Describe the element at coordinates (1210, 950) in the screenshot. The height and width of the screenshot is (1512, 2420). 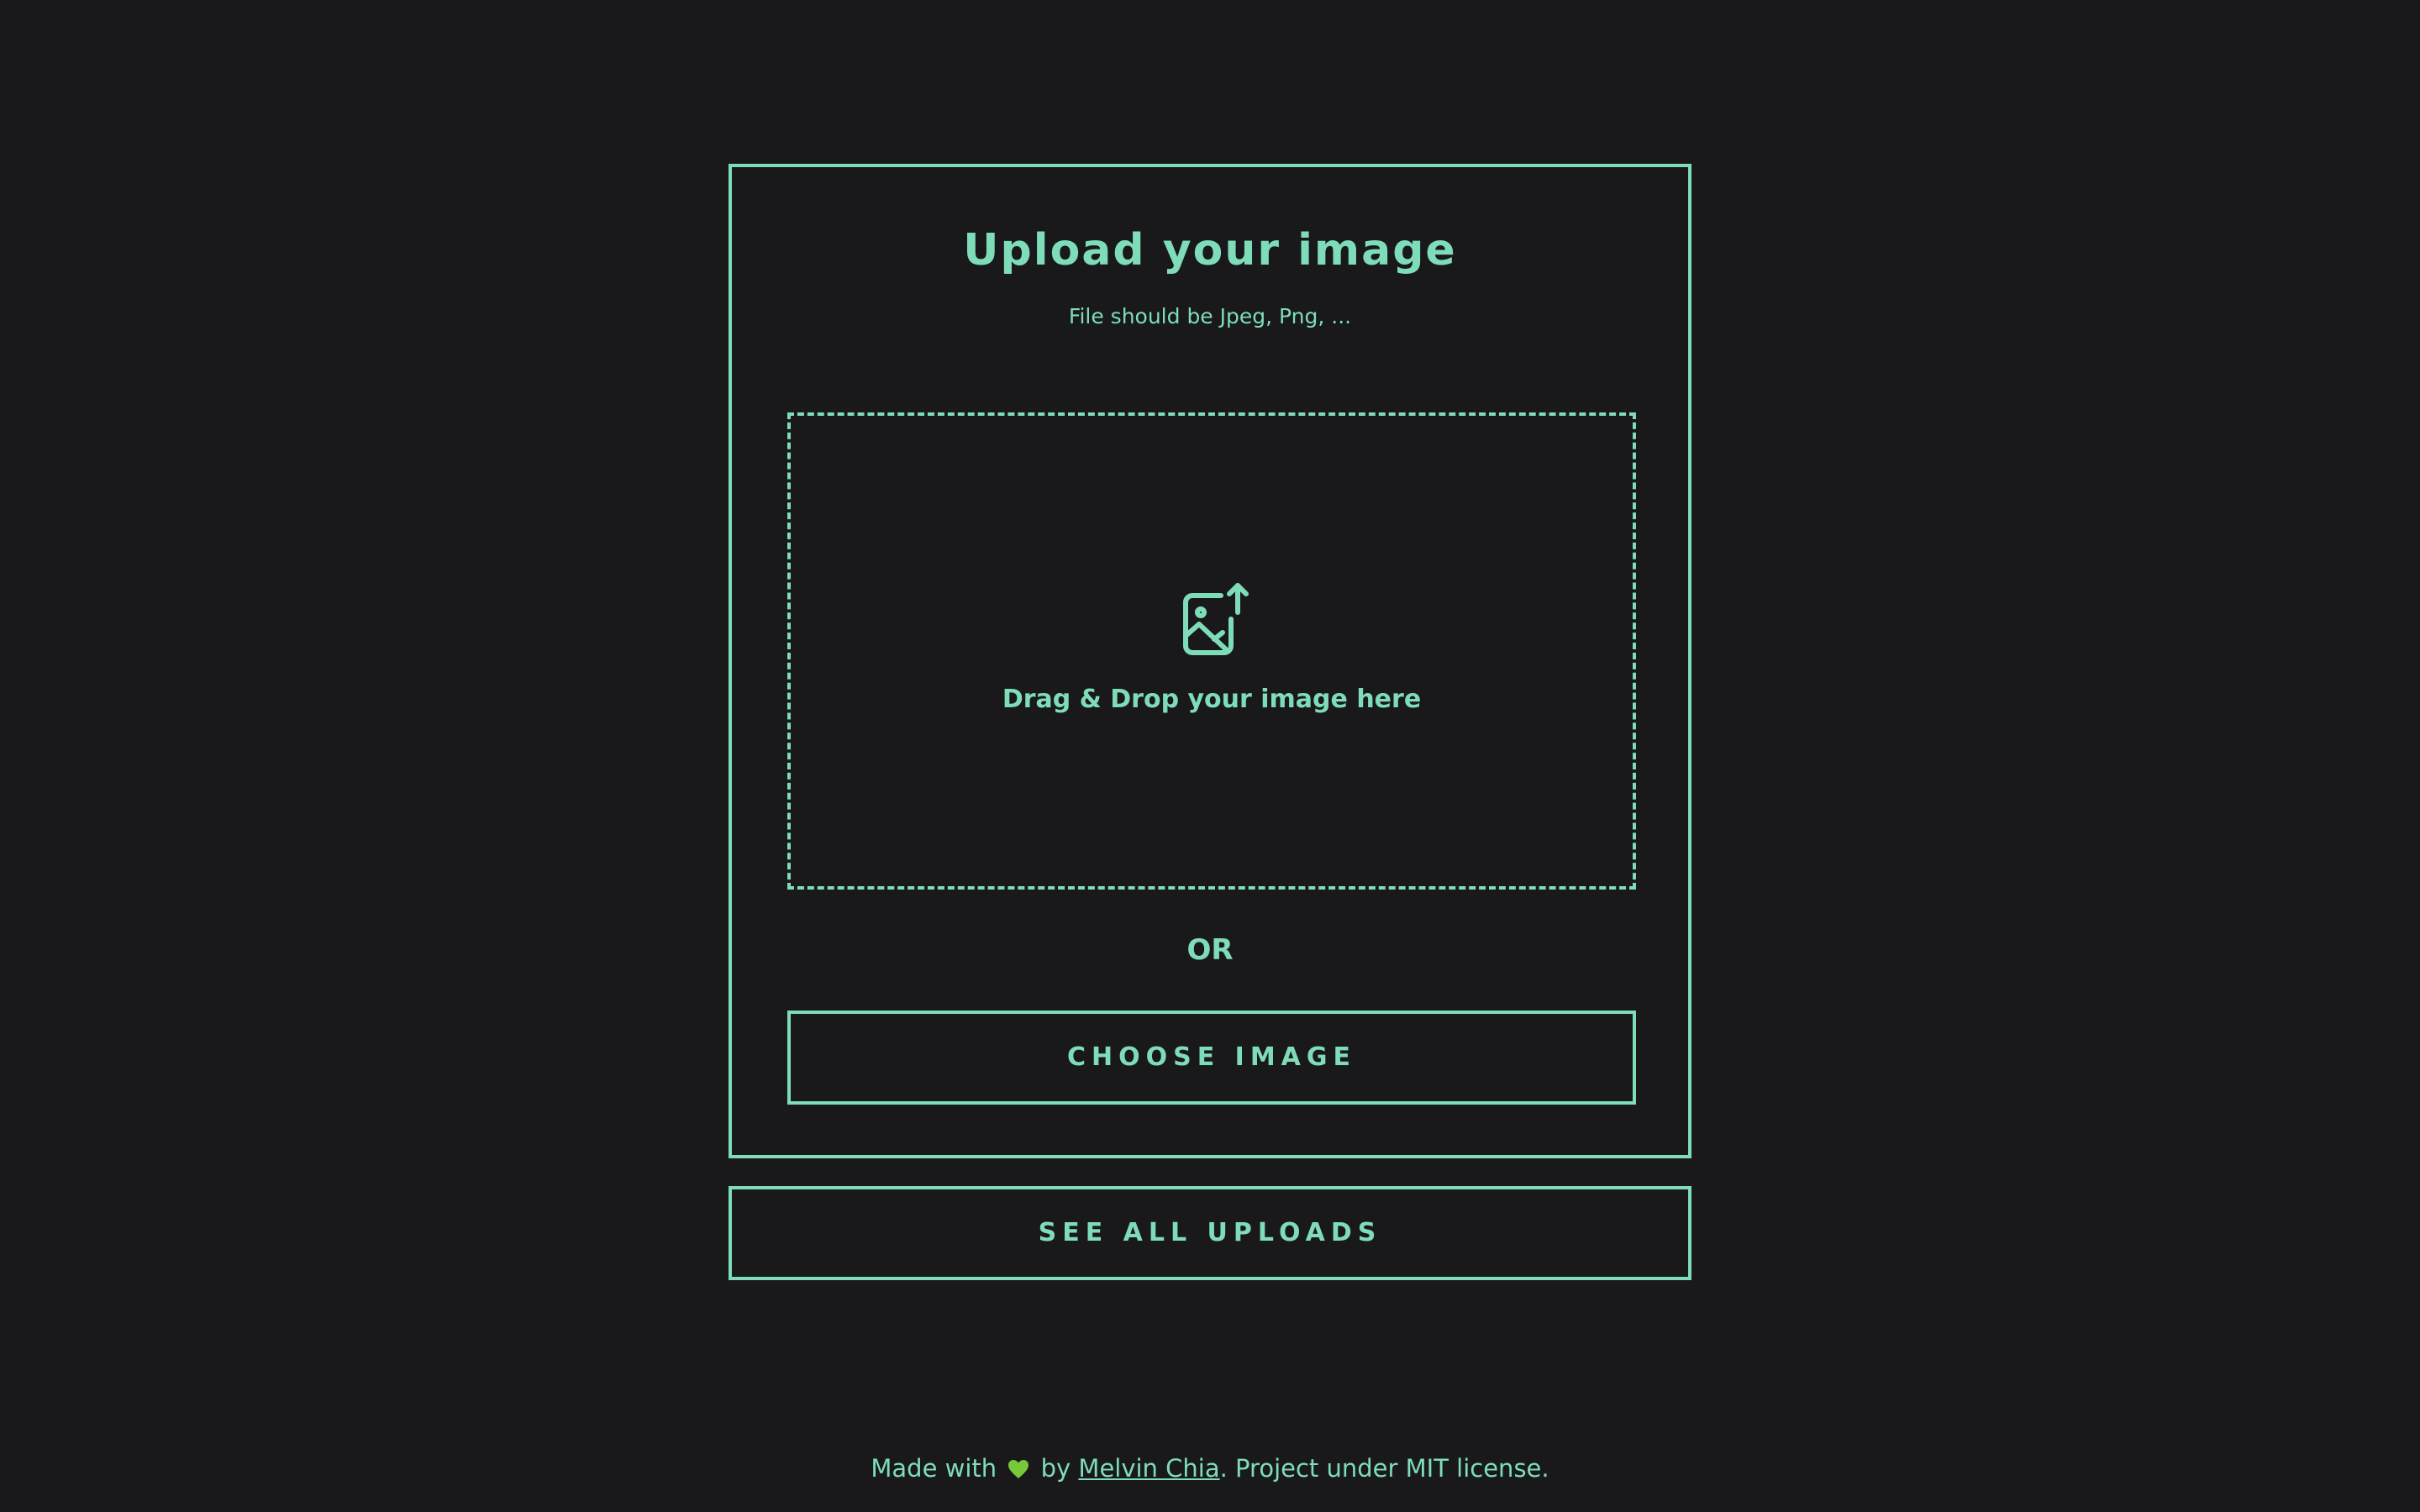
I see `or-separator: OR` at that location.